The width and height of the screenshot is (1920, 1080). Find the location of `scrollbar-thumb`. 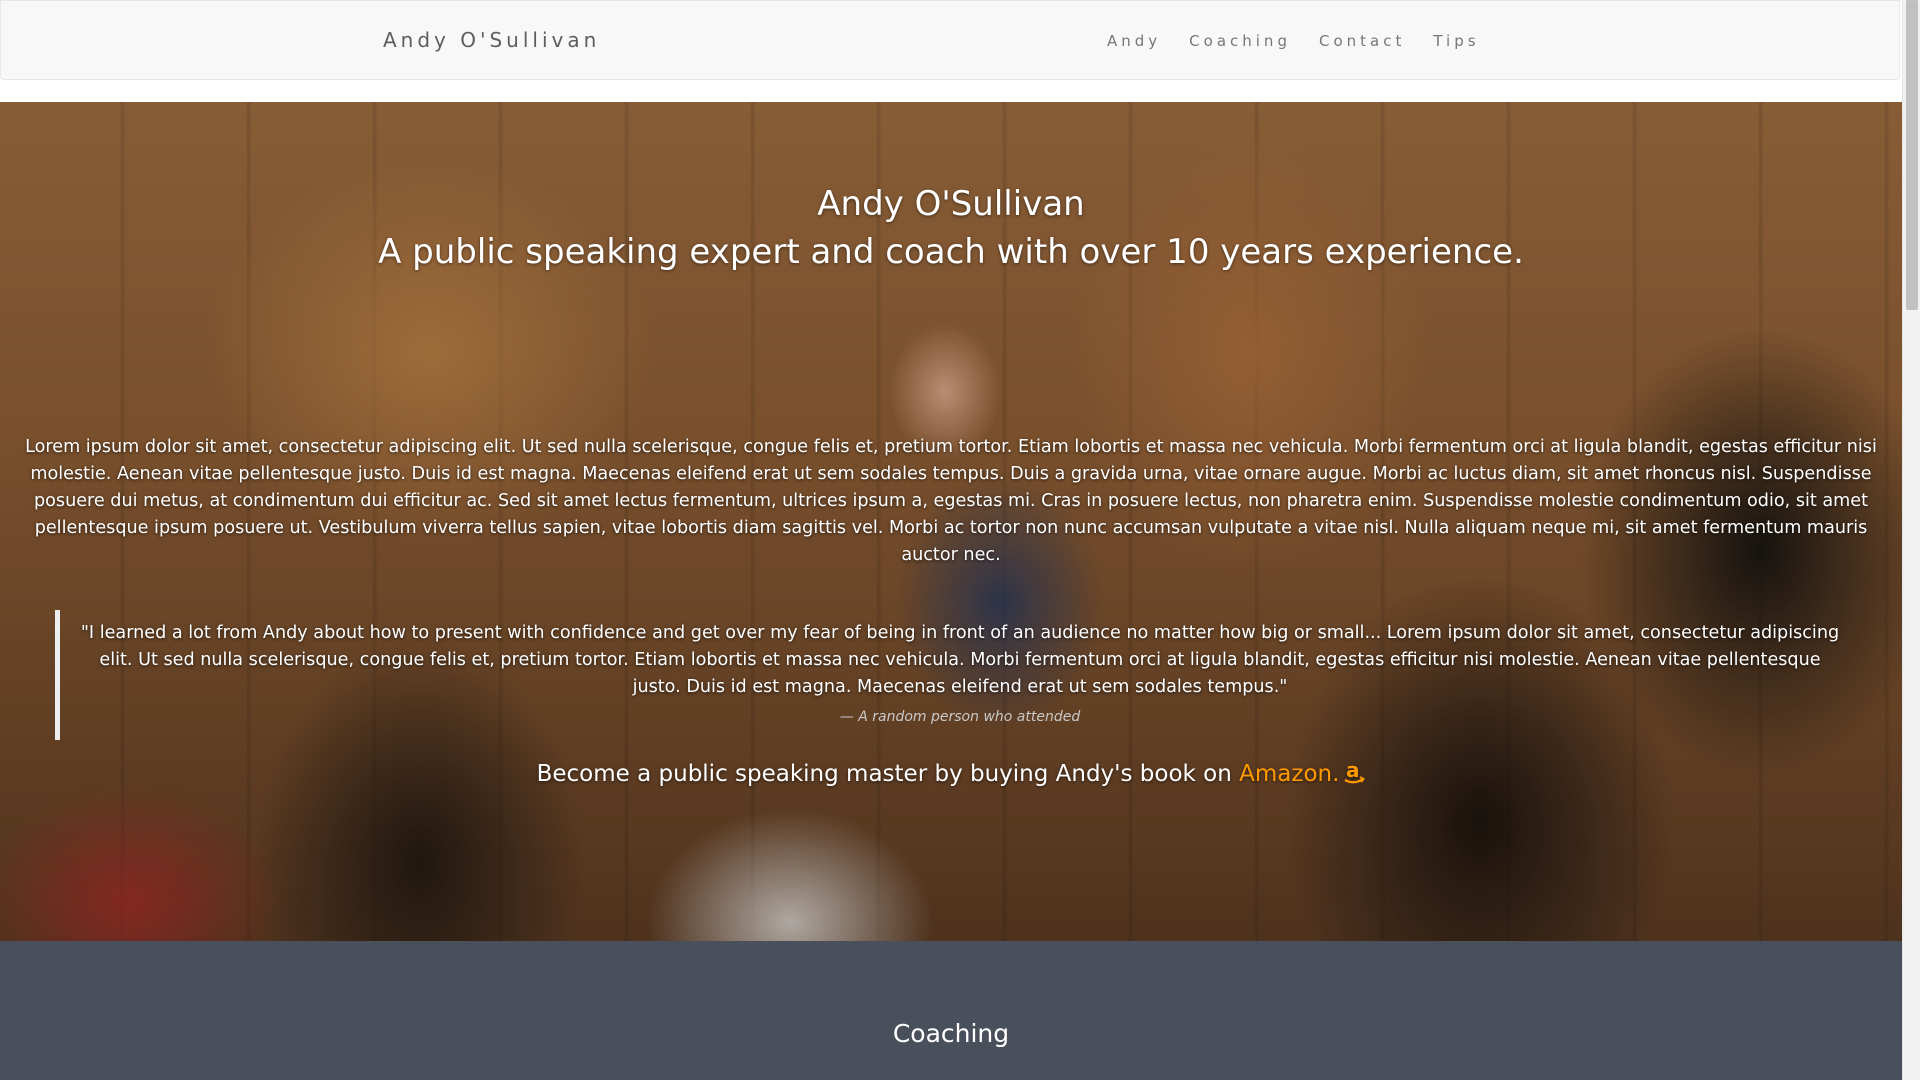

scrollbar-thumb is located at coordinates (1912, 155).